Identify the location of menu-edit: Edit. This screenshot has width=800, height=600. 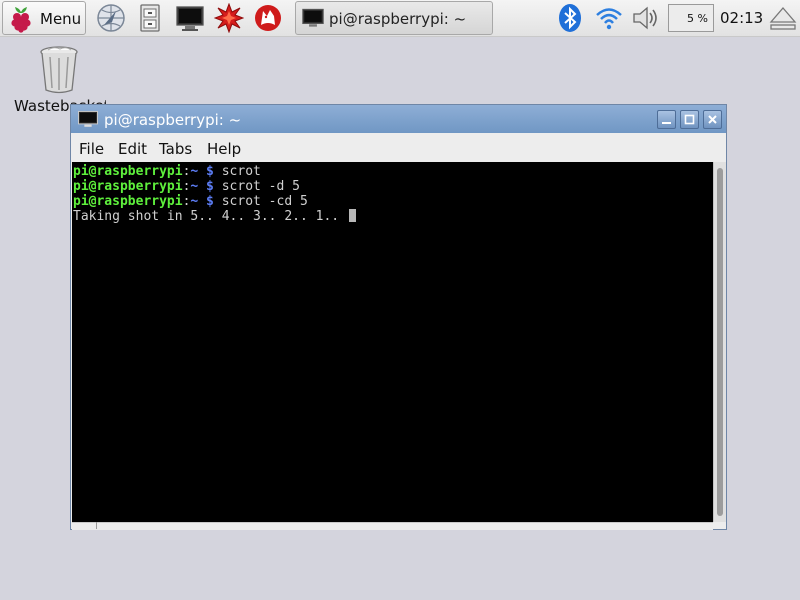
(132, 149).